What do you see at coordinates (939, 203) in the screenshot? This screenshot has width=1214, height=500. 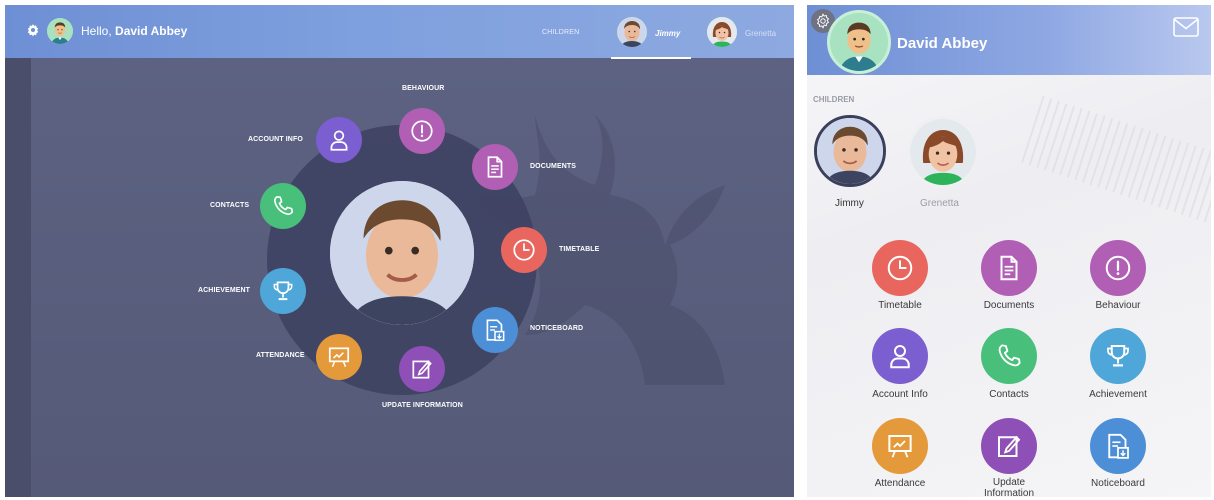 I see `child-name-grenetta: Grenetta` at bounding box center [939, 203].